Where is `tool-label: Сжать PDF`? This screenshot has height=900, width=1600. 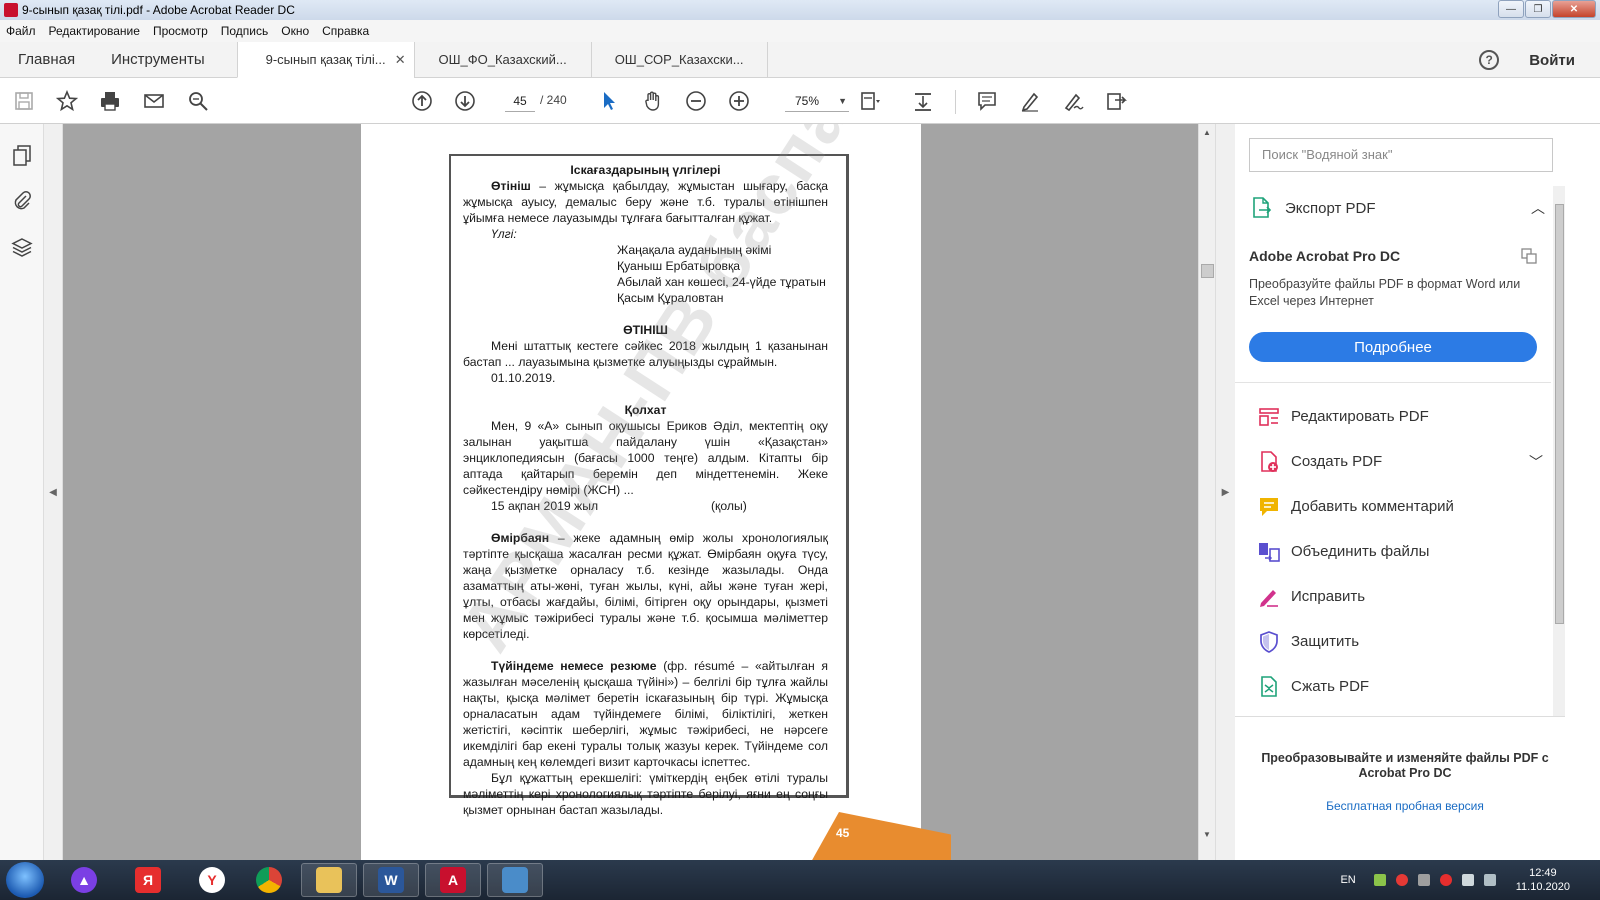
tool-label: Сжать PDF is located at coordinates (1330, 686).